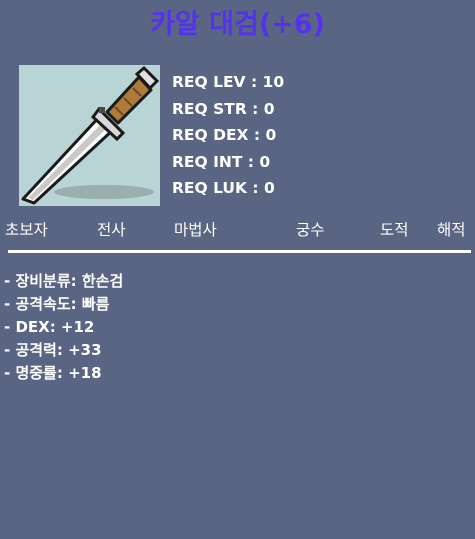 This screenshot has width=475, height=539. I want to click on stat-dex: - DEX: +12, so click(49, 327).